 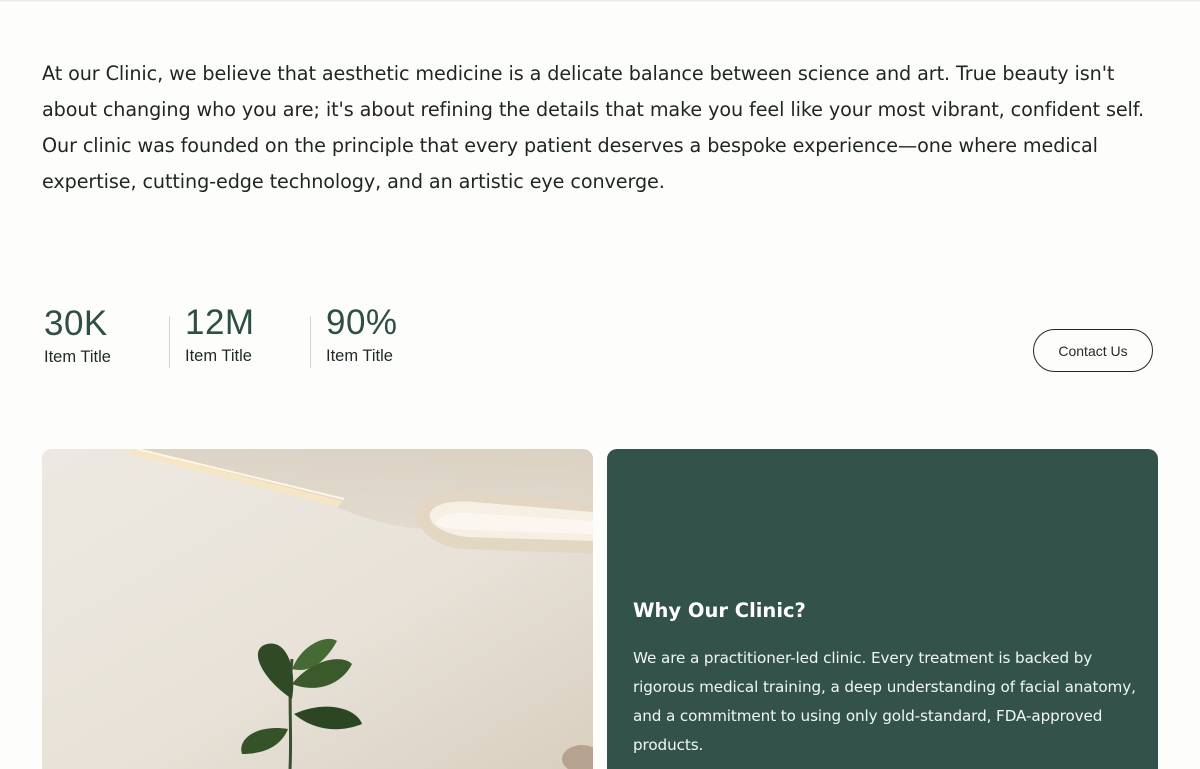 I want to click on why-clinic-title: Why Our Clinic?, so click(x=719, y=610).